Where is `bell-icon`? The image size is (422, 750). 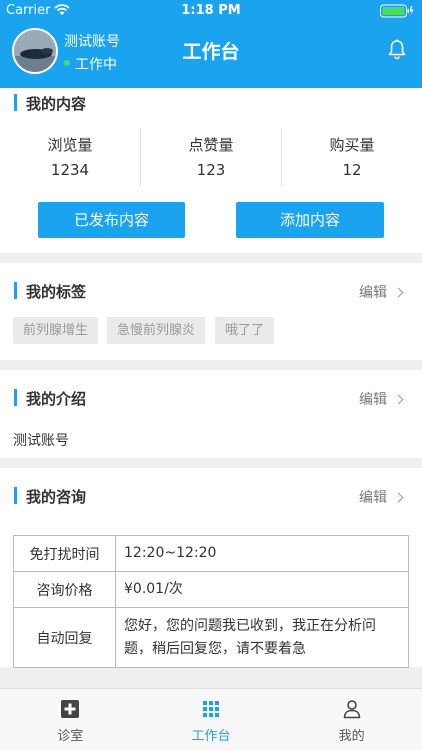
bell-icon is located at coordinates (397, 49).